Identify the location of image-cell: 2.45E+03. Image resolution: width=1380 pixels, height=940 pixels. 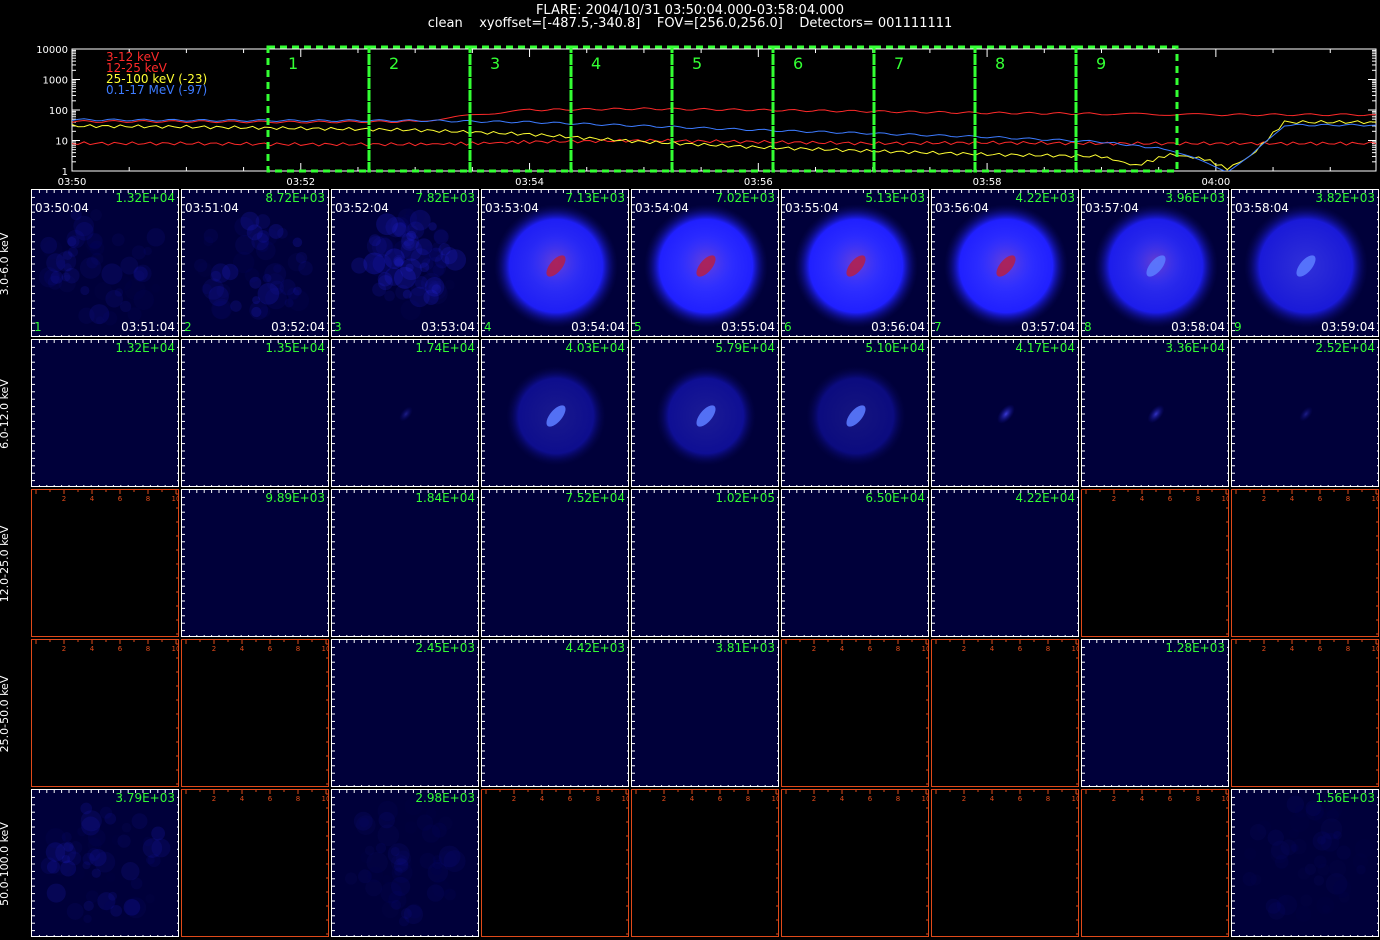
(405, 713).